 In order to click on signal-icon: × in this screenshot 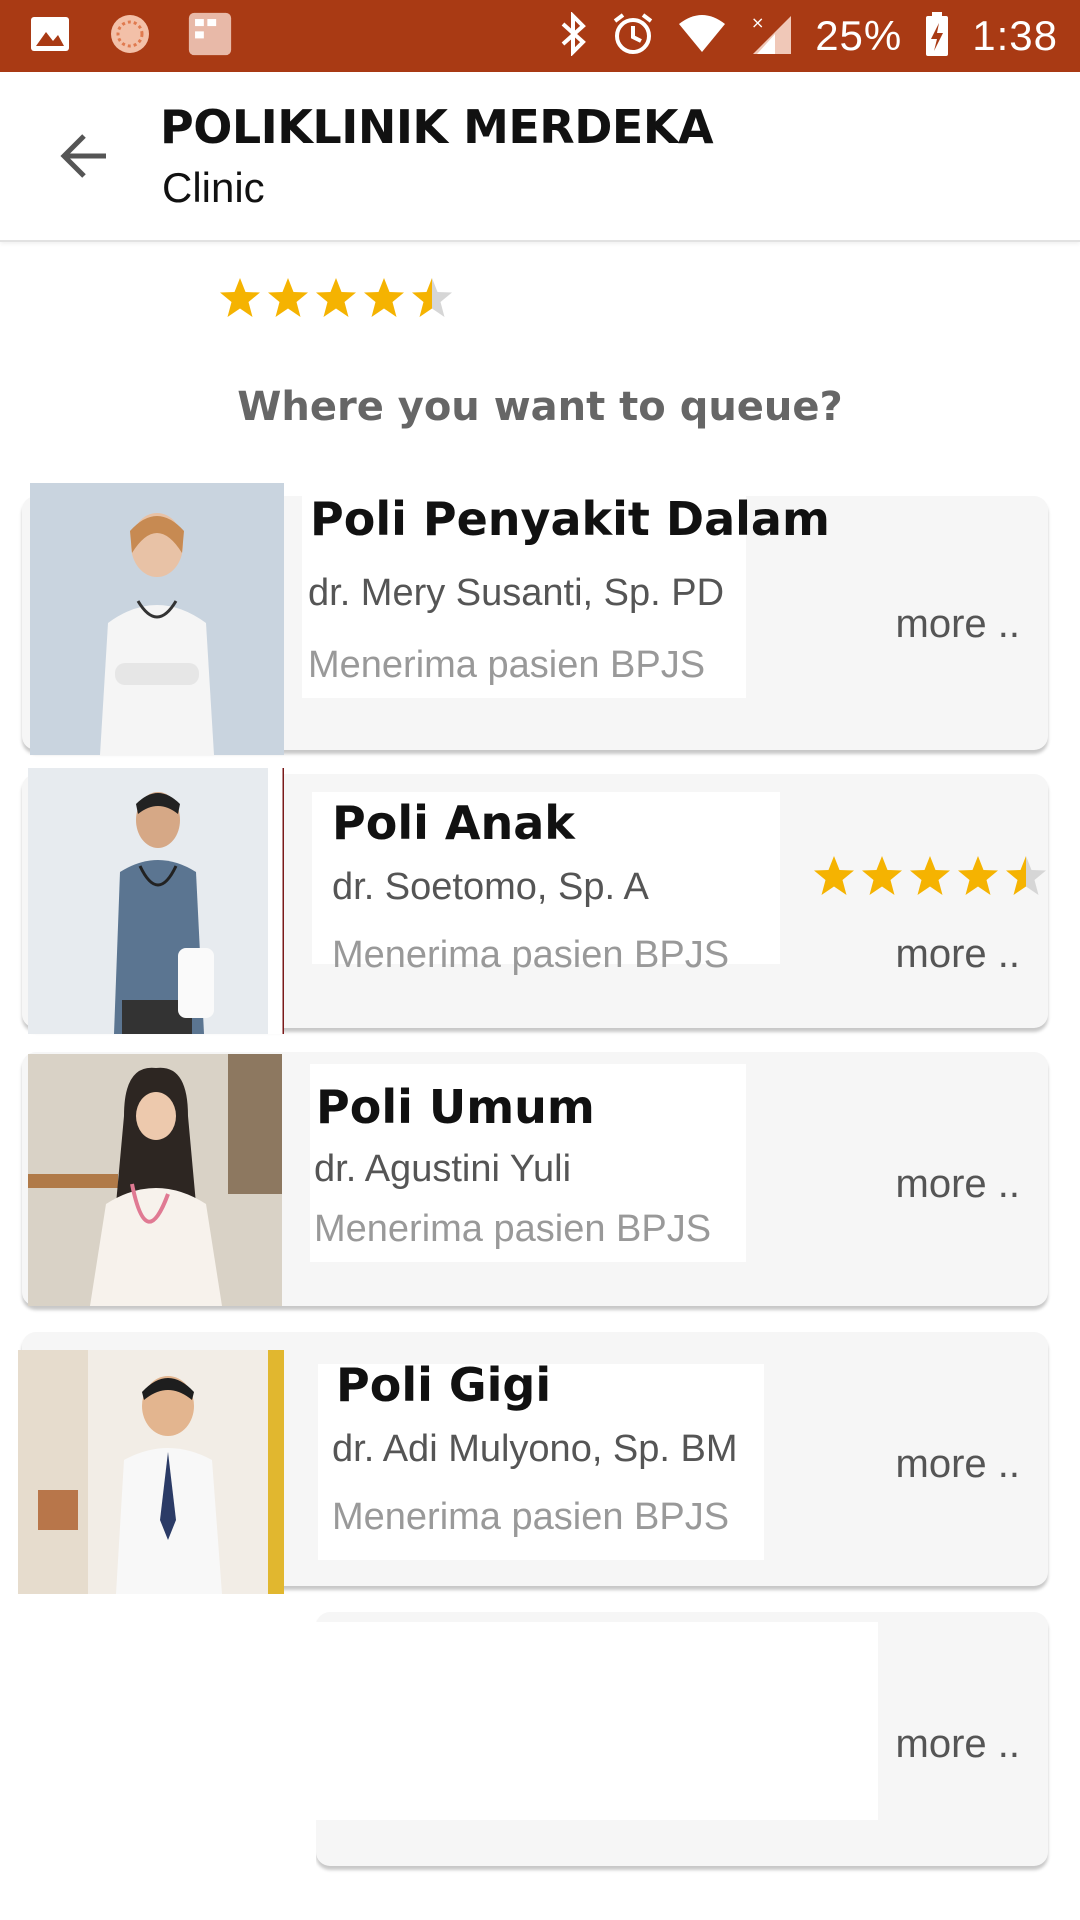, I will do `click(771, 36)`.